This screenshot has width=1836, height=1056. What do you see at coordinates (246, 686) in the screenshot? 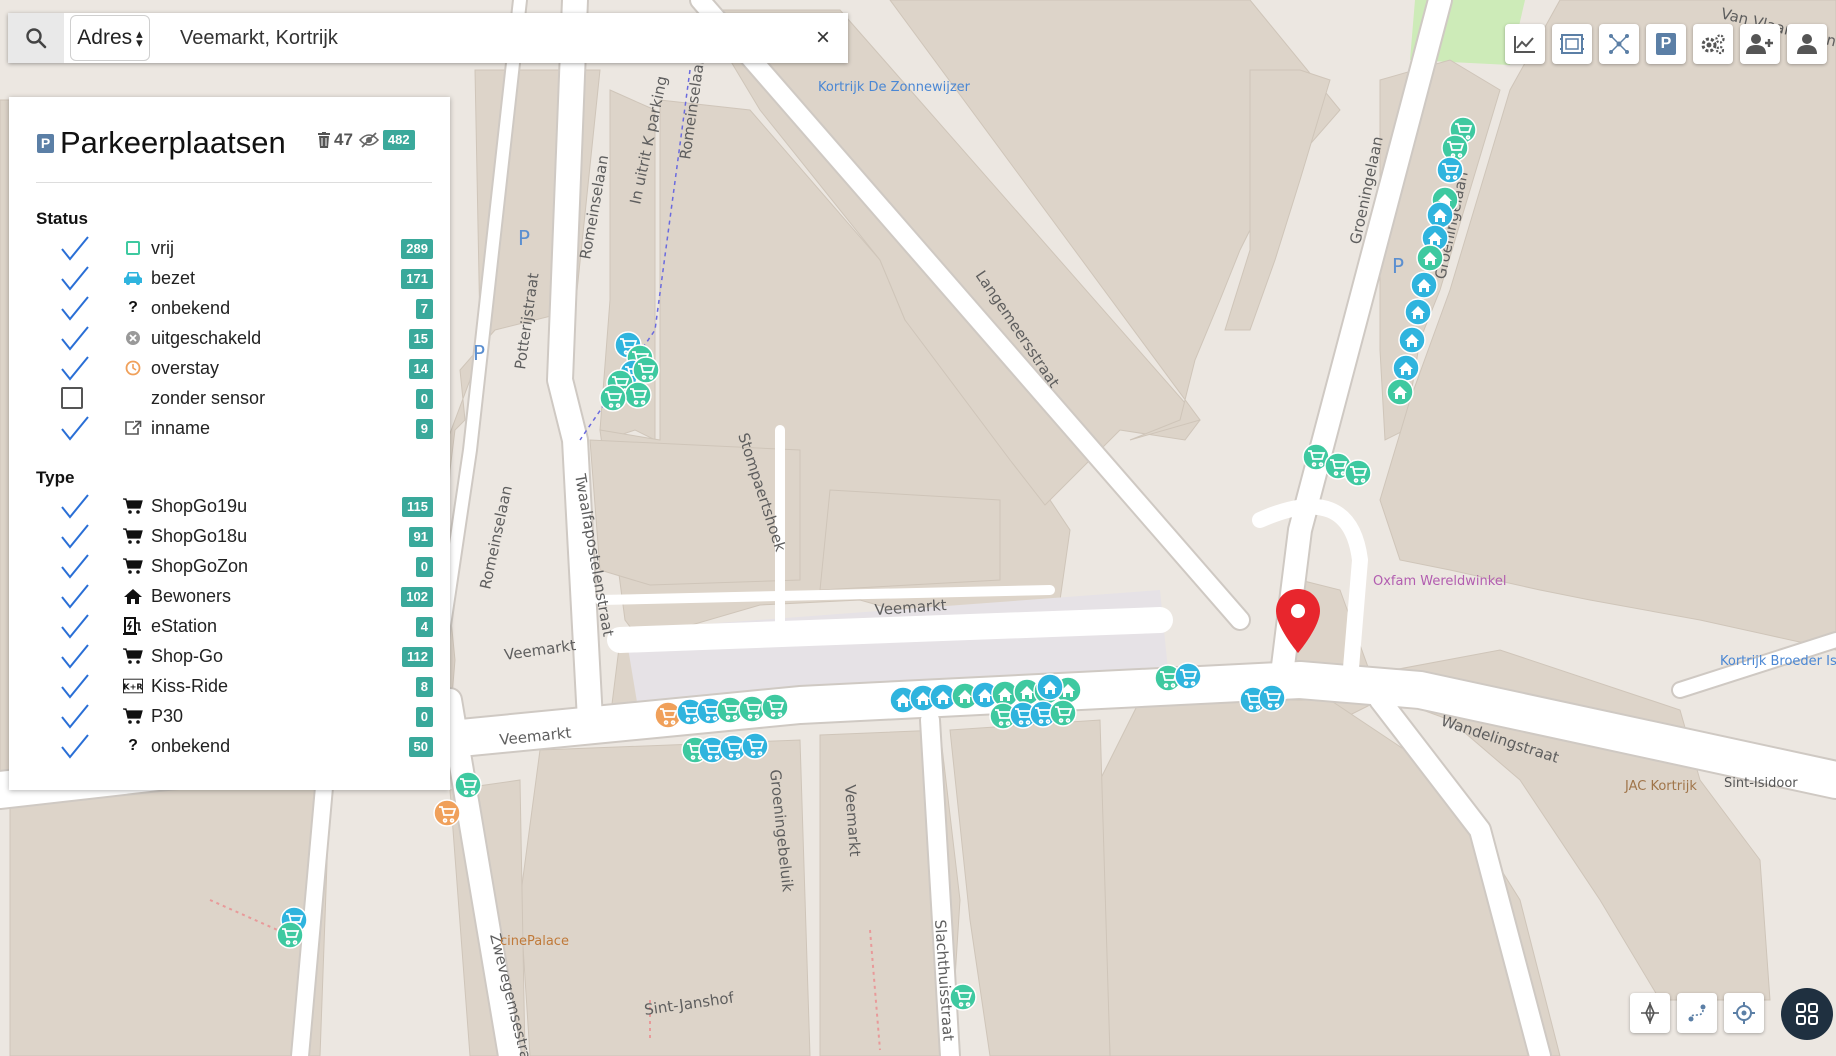
I see `type-item-kiss-ride: K+R Kiss-Ride 8` at bounding box center [246, 686].